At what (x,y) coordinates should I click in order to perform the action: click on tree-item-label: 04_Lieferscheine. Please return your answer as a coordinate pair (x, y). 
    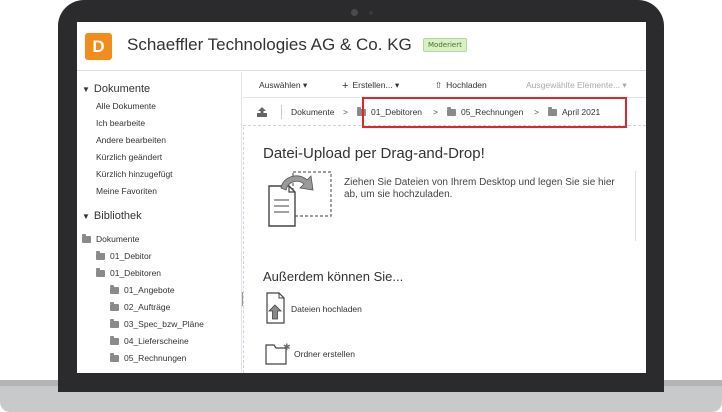
    Looking at the image, I should click on (156, 341).